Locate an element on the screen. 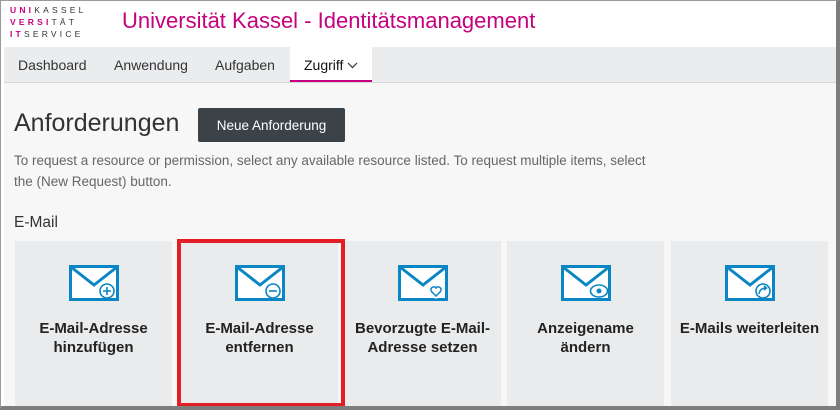  tile-add-email: E-Mail-Adresse hinzufügen is located at coordinates (93, 325).